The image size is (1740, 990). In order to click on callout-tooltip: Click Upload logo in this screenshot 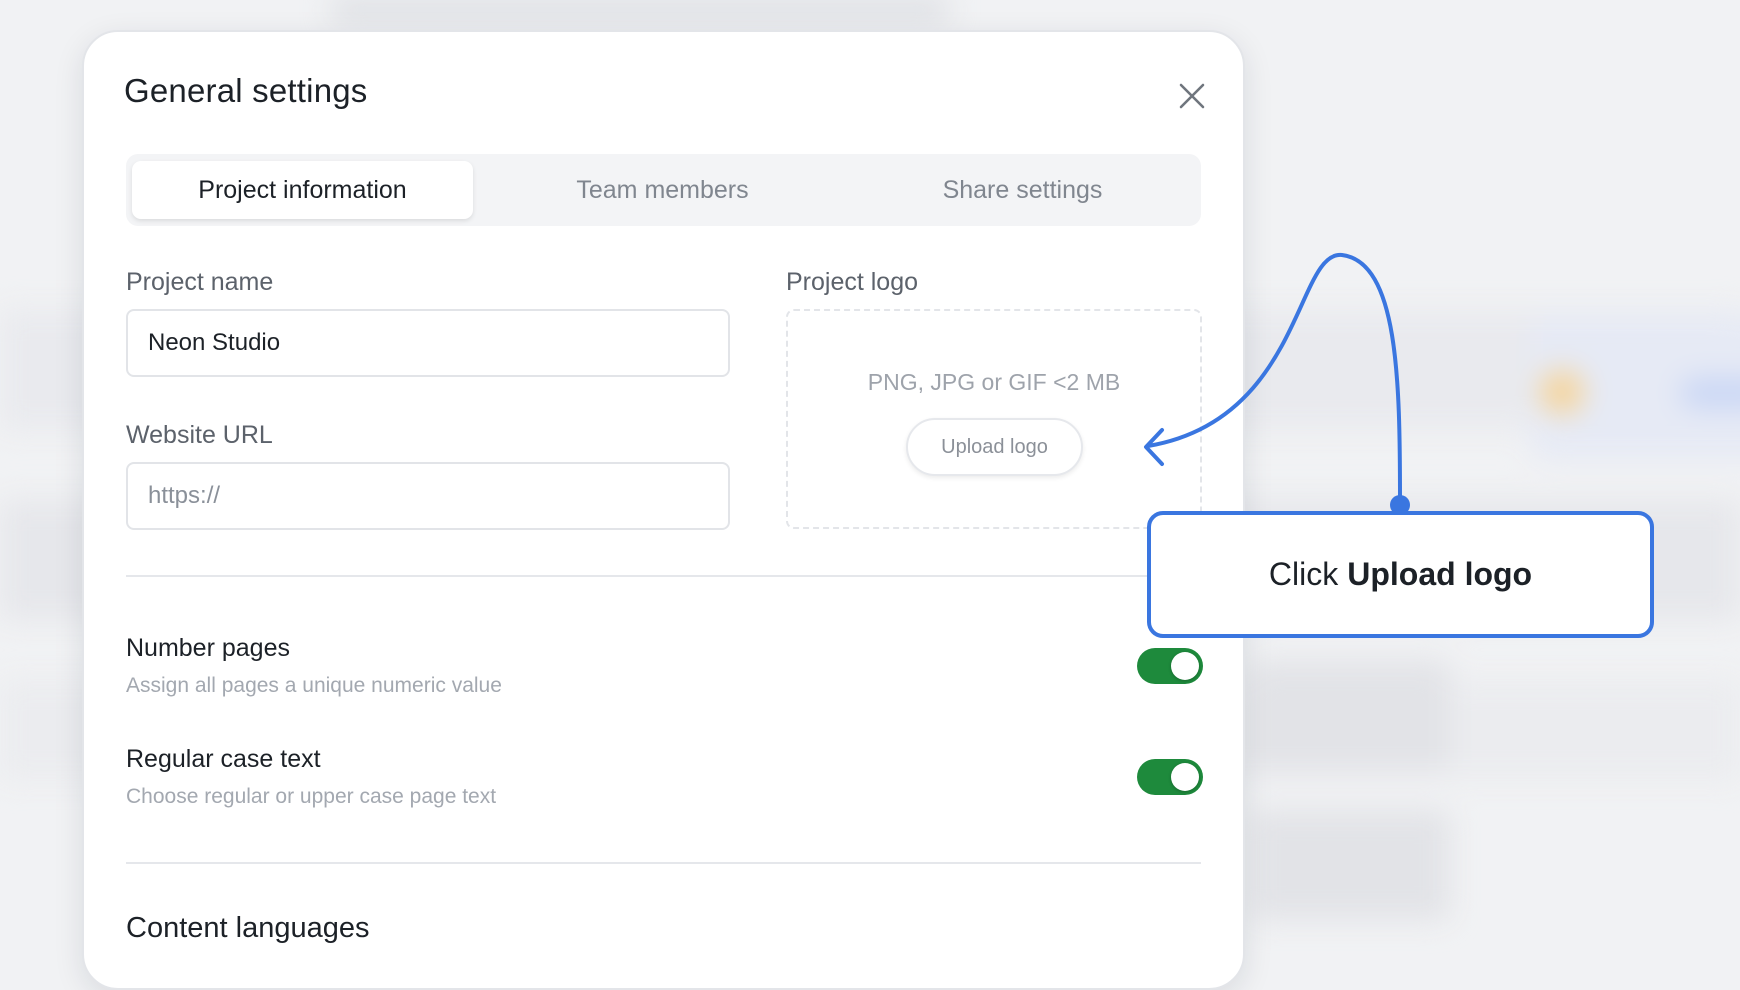, I will do `click(1400, 574)`.